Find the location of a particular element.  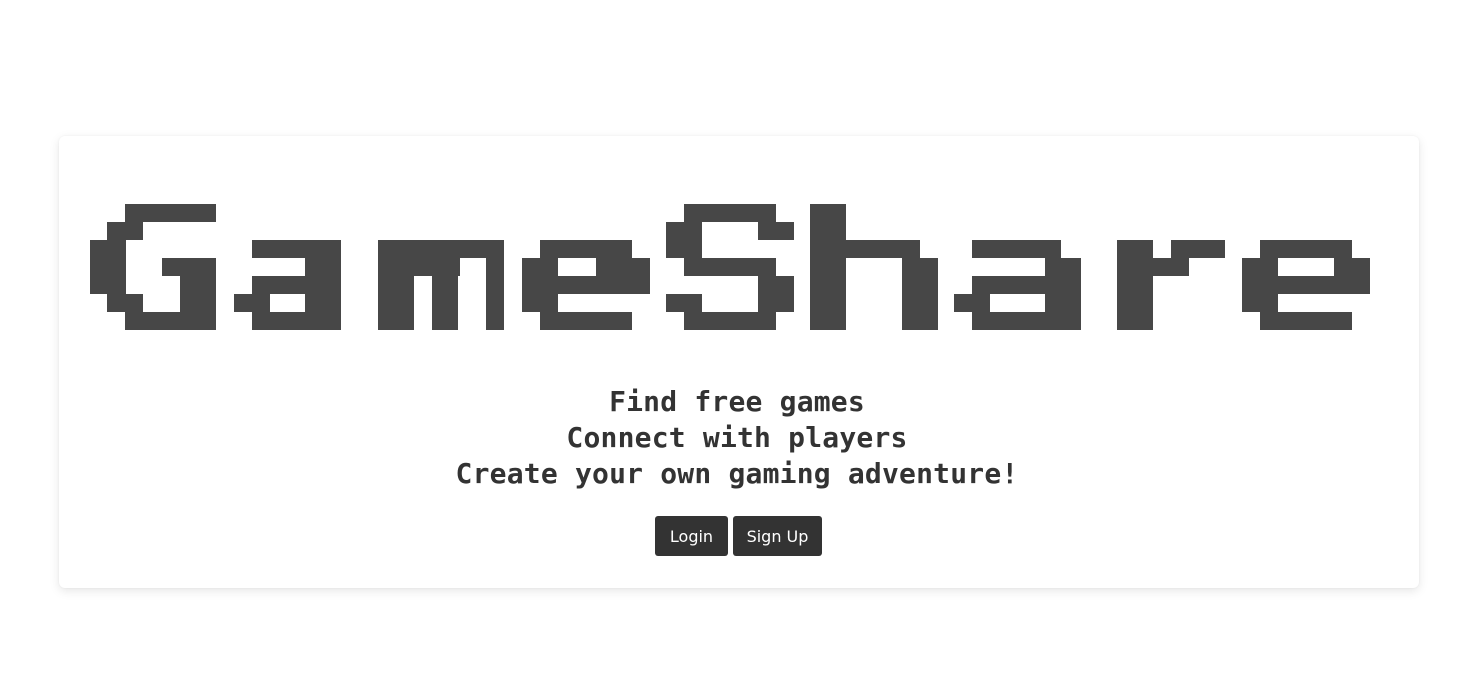

tagline-line-1: Find free games is located at coordinates (737, 401).